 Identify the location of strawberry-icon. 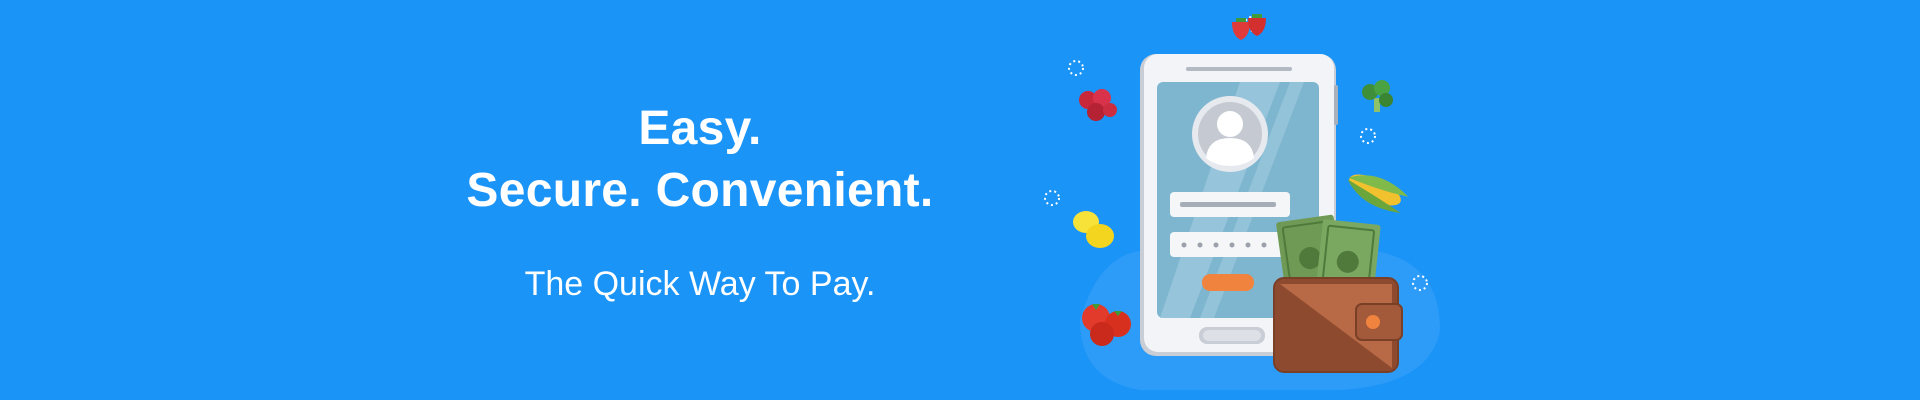
(1249, 27).